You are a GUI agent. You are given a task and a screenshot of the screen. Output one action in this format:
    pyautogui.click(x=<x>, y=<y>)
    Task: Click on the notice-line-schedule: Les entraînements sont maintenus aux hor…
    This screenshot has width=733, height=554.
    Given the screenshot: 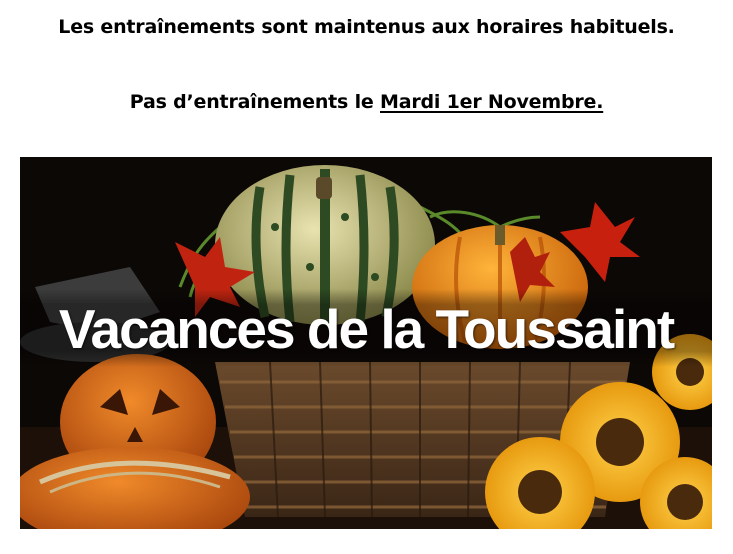 What is the action you would take?
    pyautogui.click(x=366, y=27)
    